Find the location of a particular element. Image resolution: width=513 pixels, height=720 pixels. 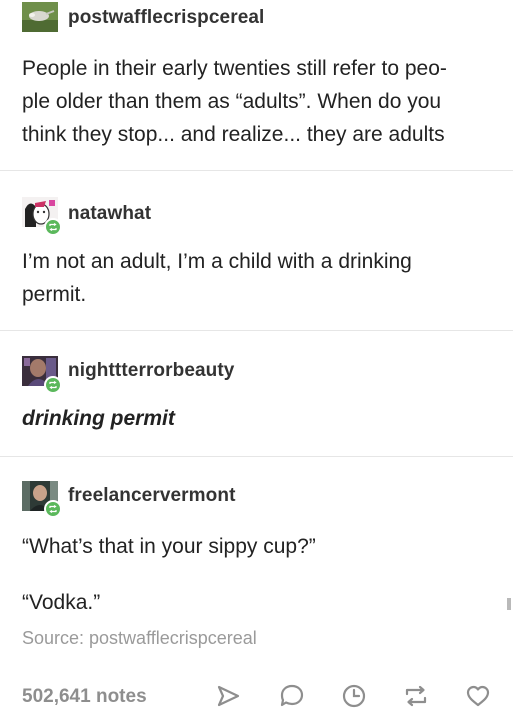

avatar is located at coordinates (40, 17).